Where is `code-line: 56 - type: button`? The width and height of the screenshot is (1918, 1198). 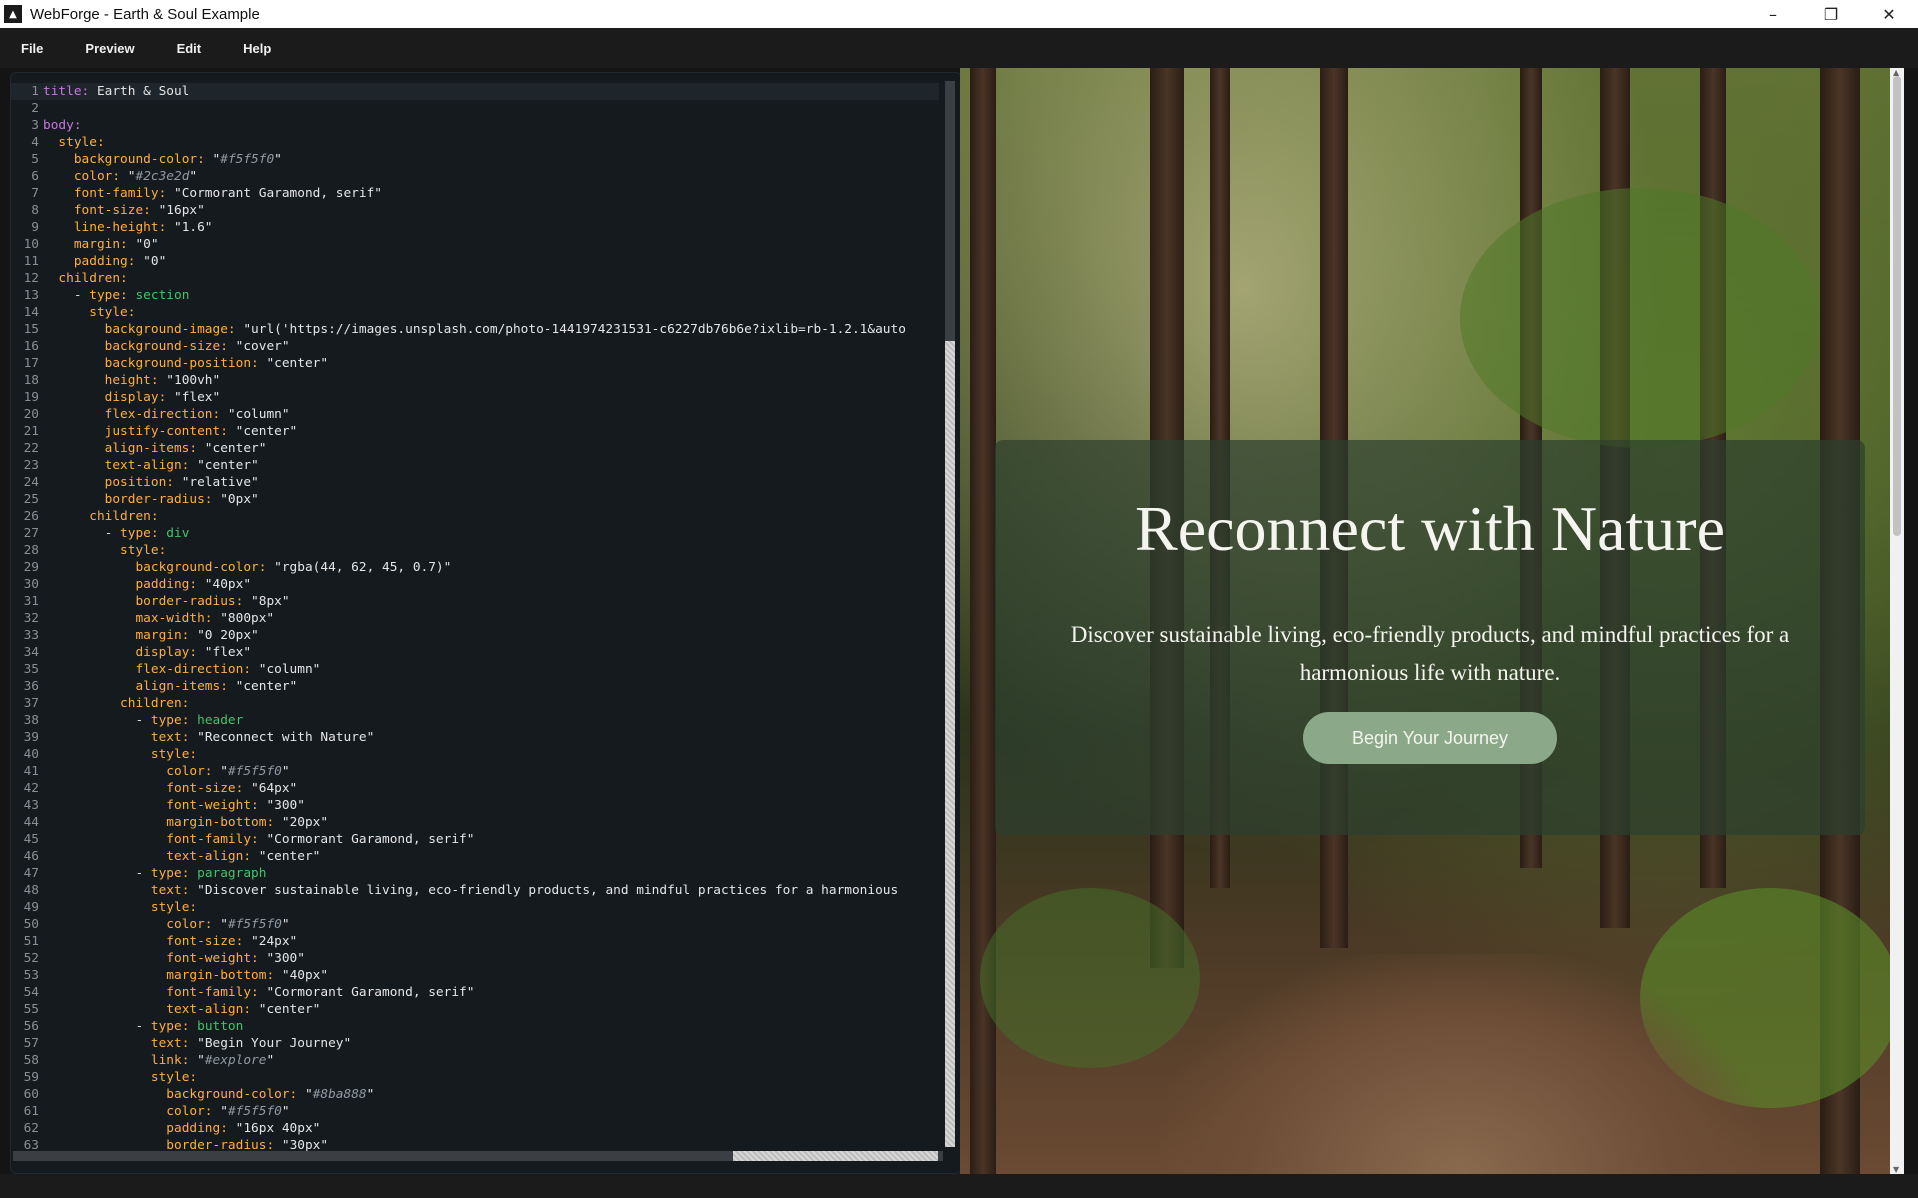
code-line: 56 - type: button is located at coordinates (475, 1026).